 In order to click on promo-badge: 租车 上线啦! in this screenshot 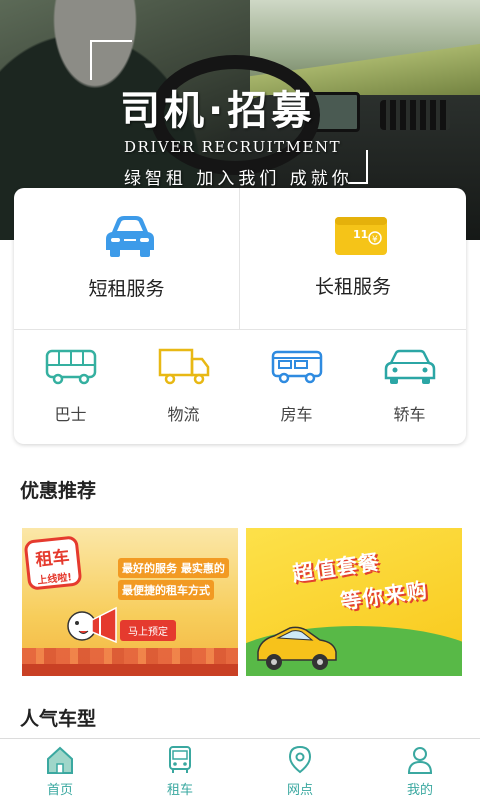, I will do `click(53, 563)`.